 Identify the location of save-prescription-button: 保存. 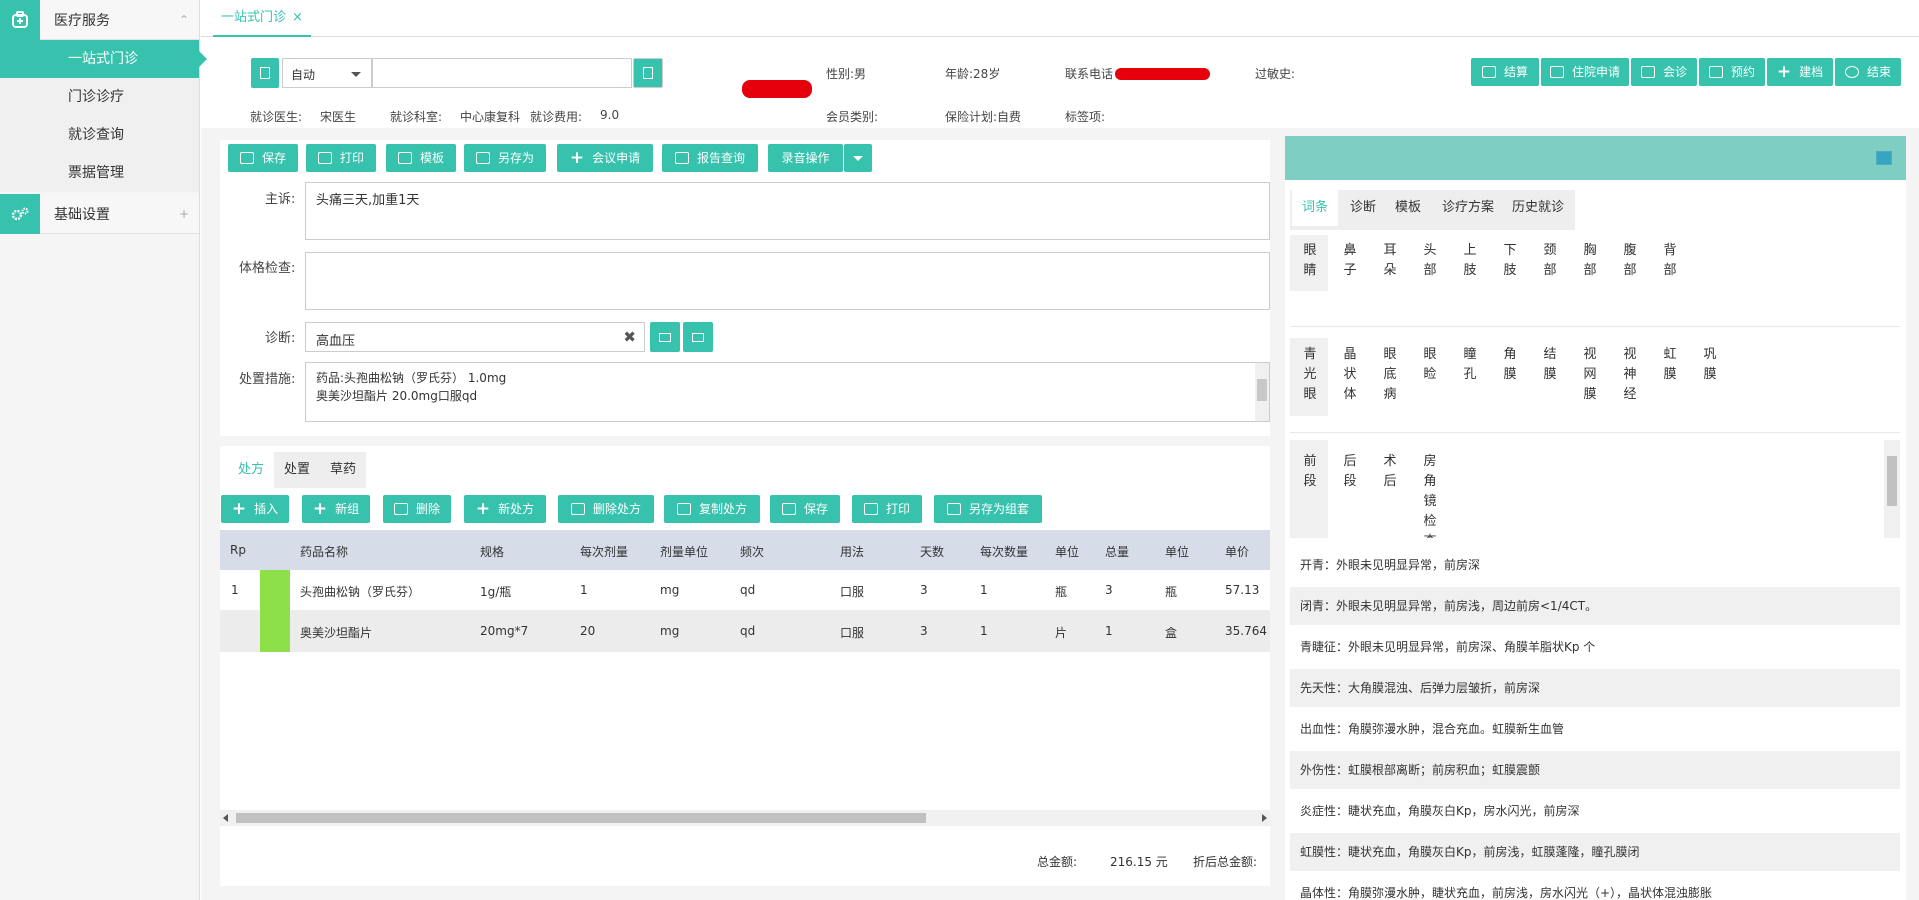
(805, 509).